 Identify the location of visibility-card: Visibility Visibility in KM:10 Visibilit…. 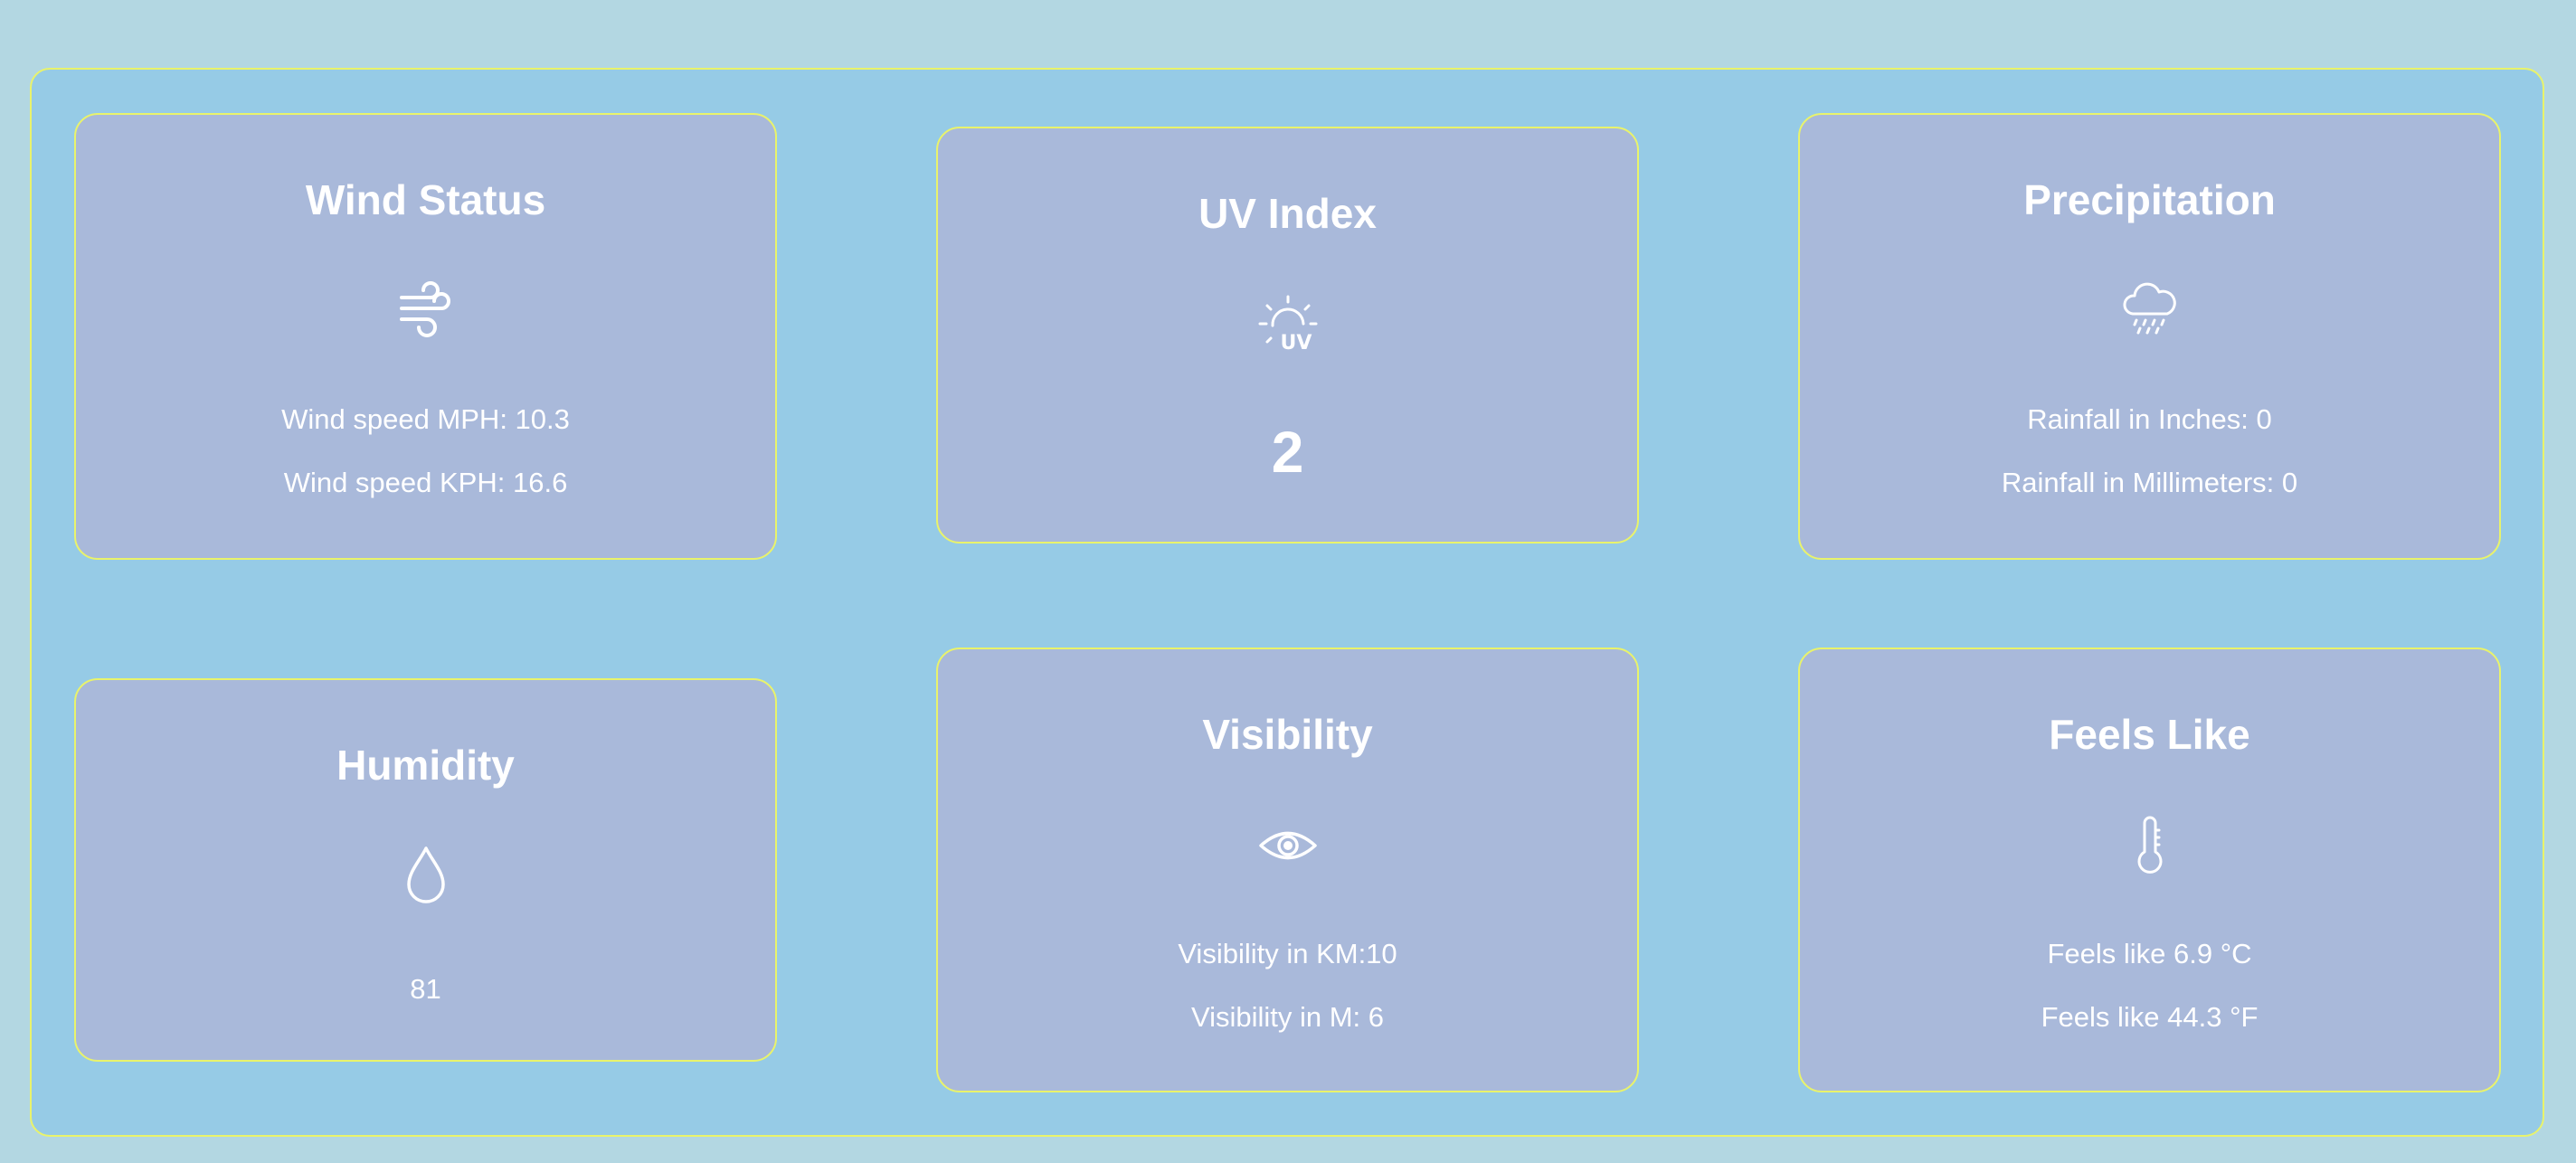
(1287, 870).